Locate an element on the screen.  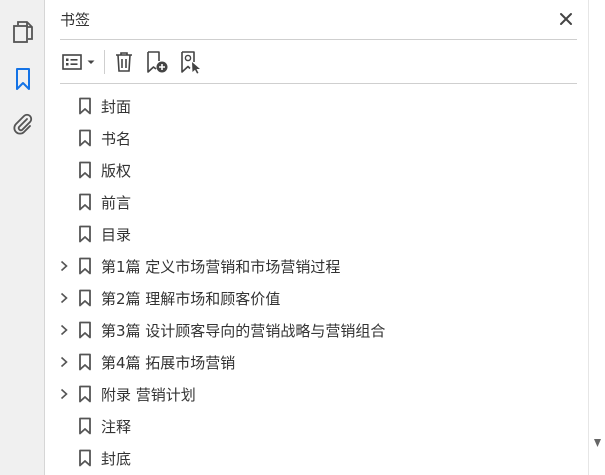
page-thumbnails-button is located at coordinates (23, 32).